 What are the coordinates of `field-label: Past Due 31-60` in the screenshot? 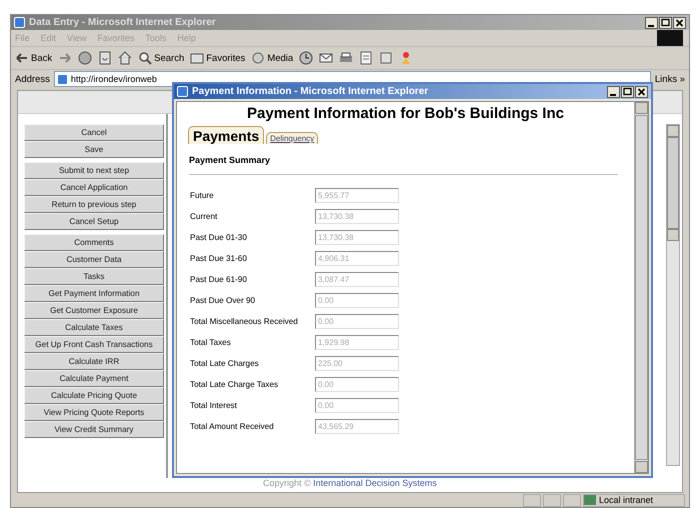 It's located at (219, 258).